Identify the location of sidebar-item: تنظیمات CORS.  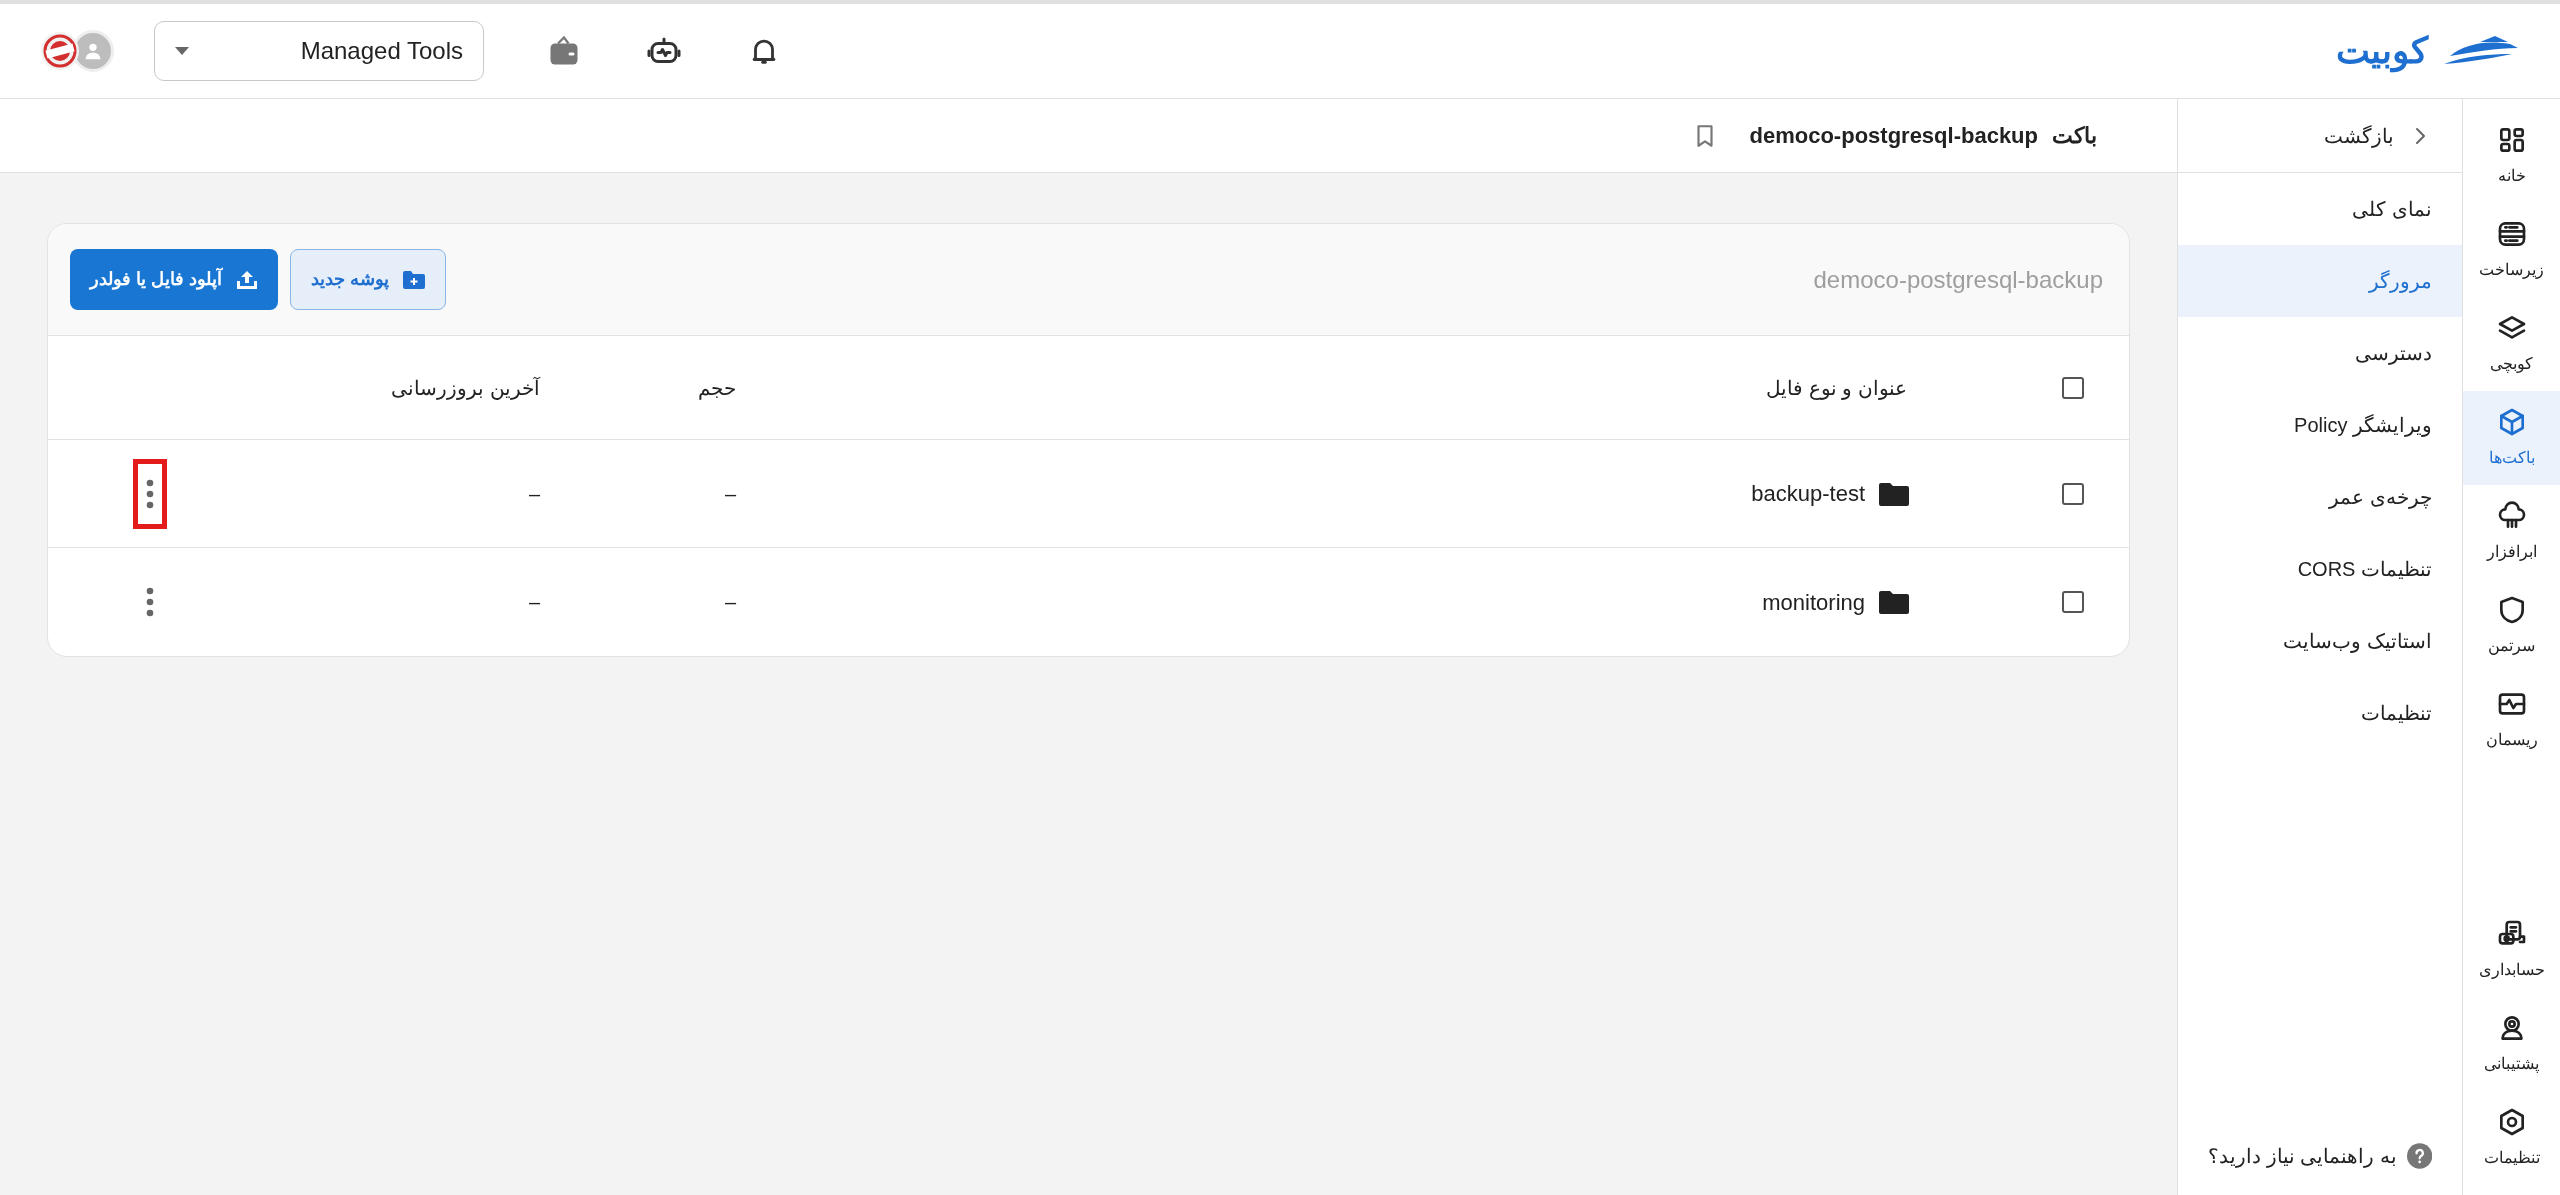
(2320, 569).